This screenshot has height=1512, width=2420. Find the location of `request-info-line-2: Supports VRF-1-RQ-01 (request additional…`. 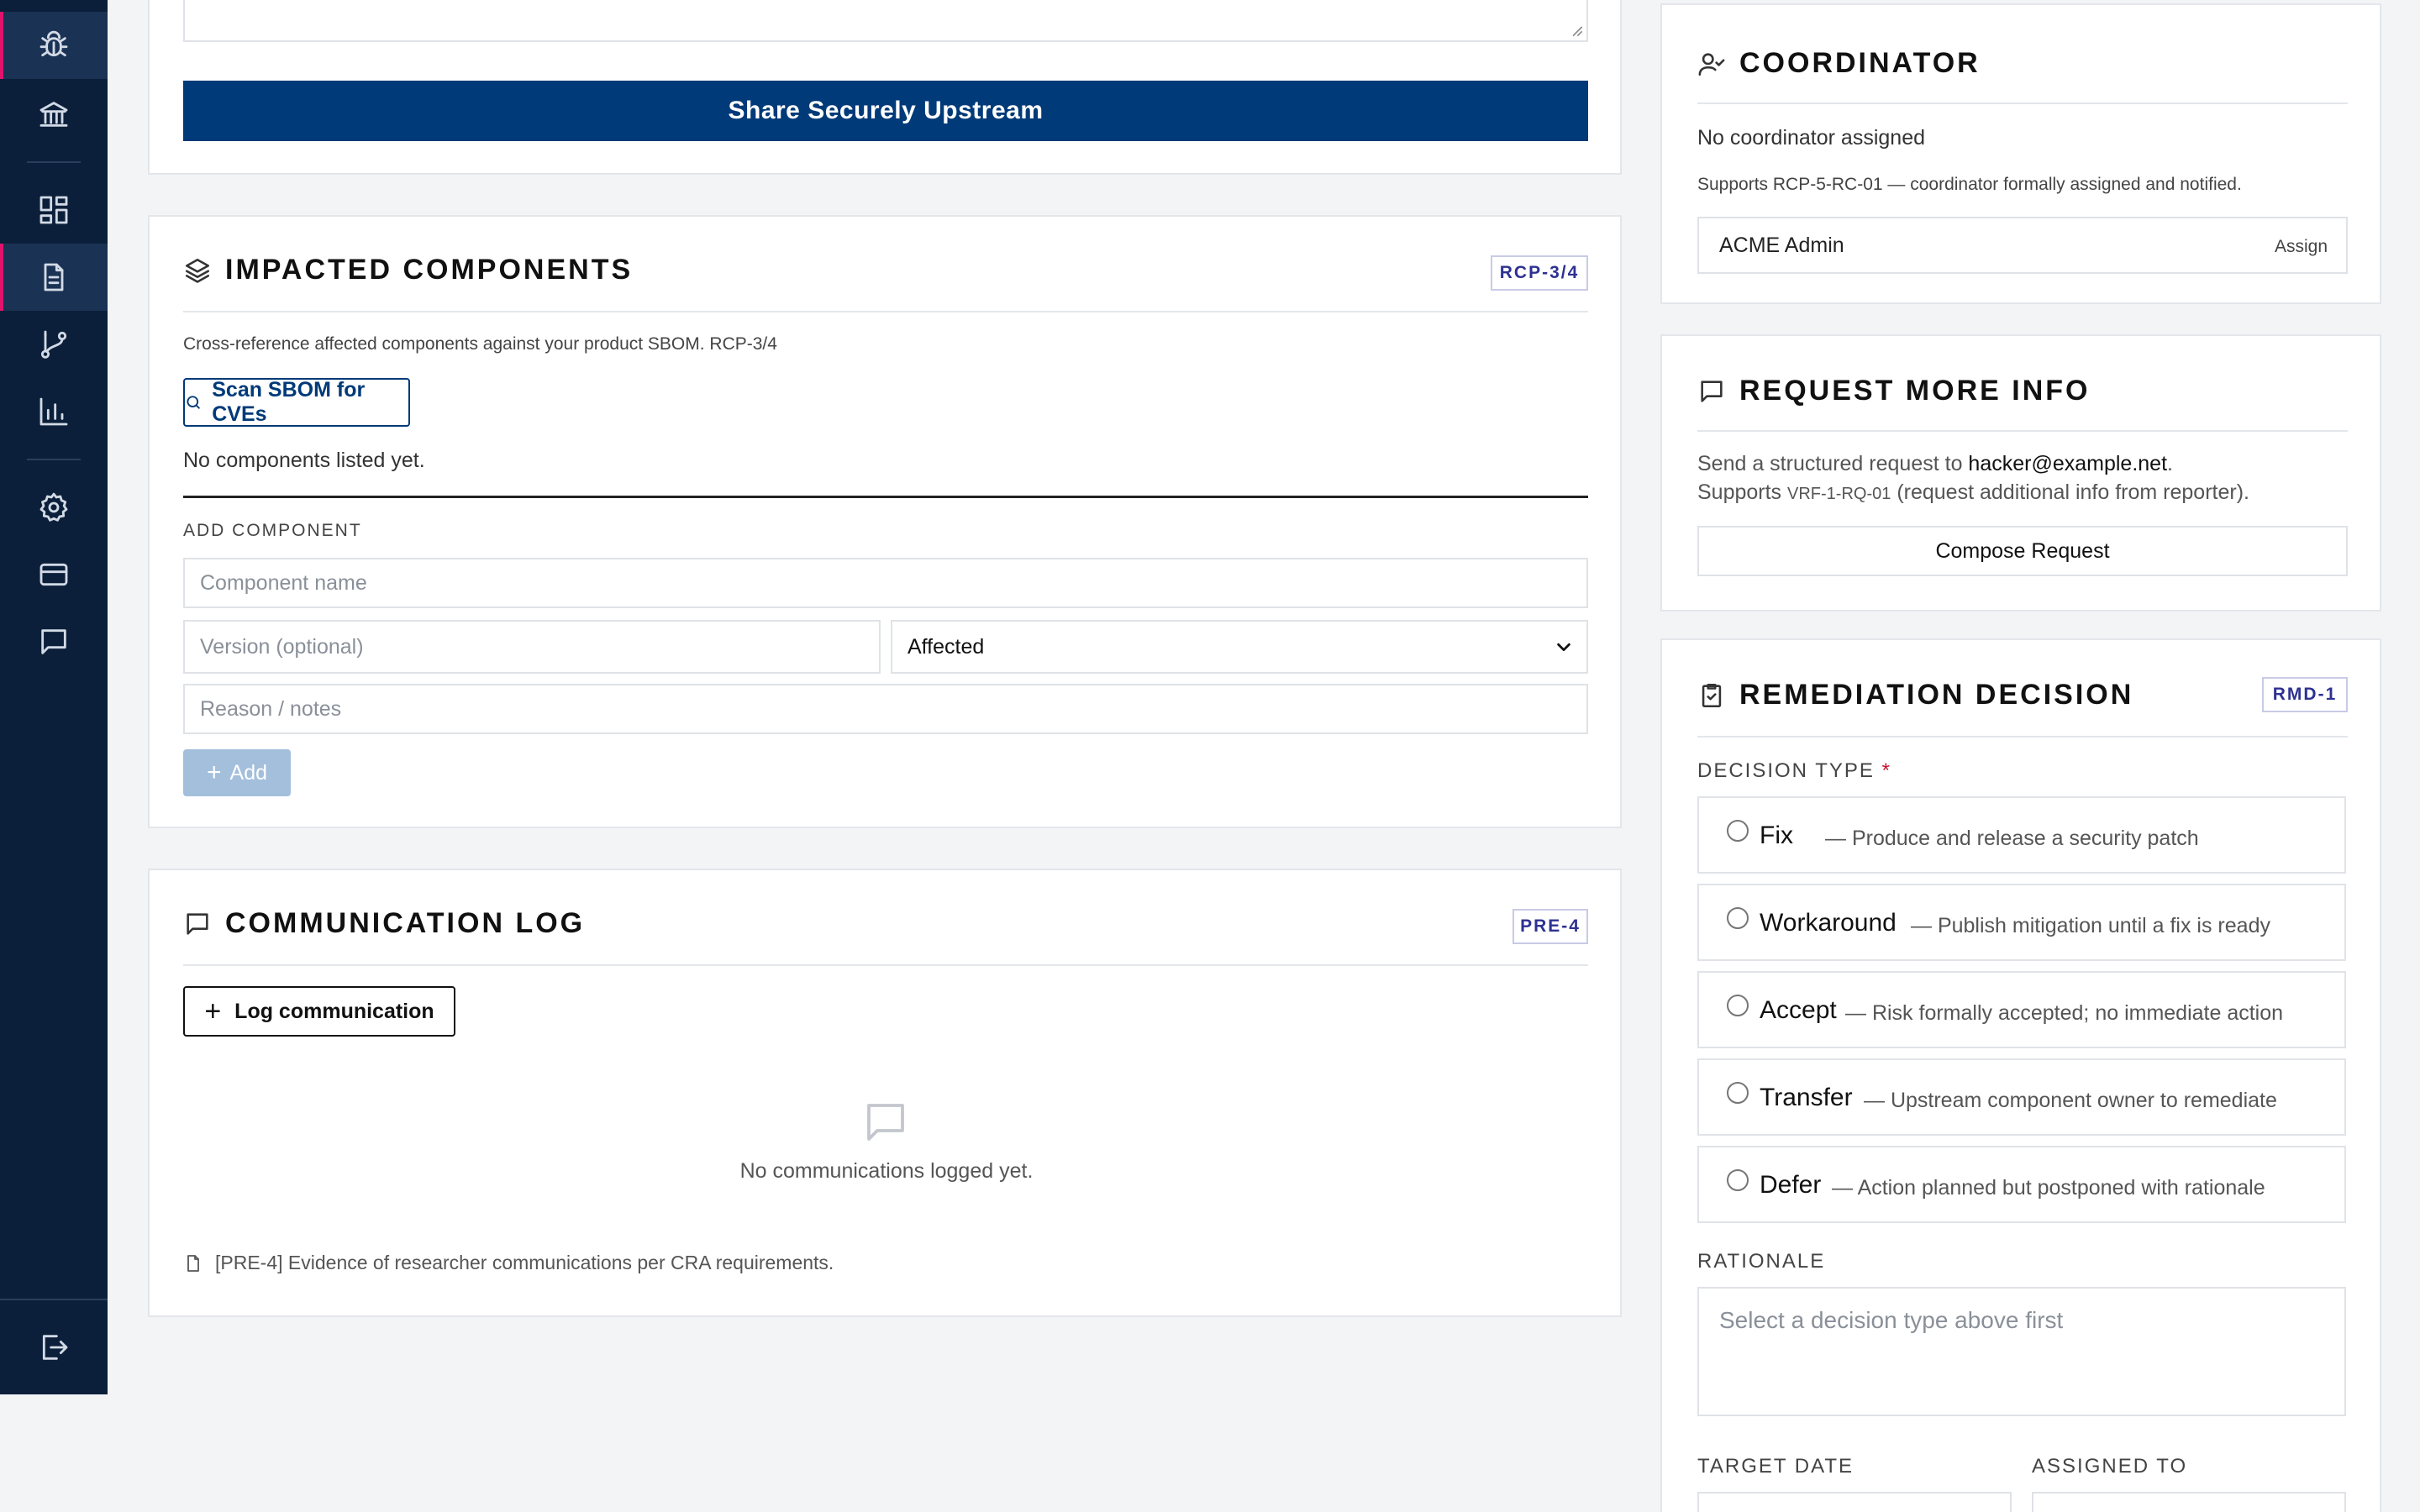

request-info-line-2: Supports VRF-1-RQ-01 (request additional… is located at coordinates (1973, 492).